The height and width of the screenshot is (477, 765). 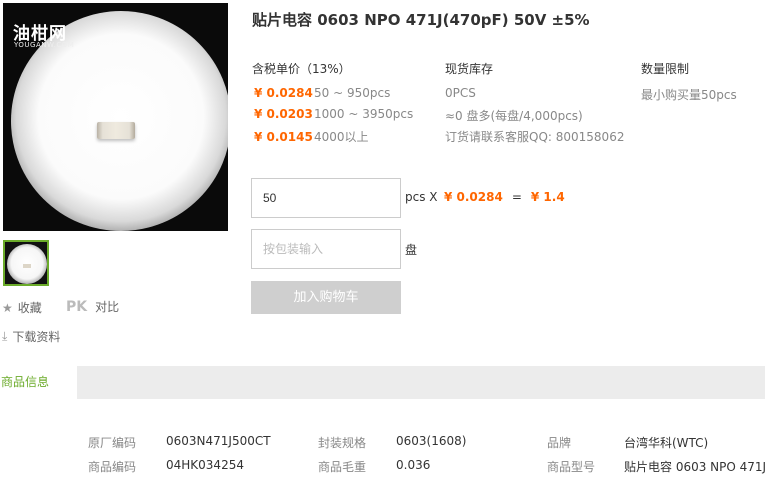 I want to click on watermark-logo-sub: YOUGANW.COM, so click(x=44, y=45).